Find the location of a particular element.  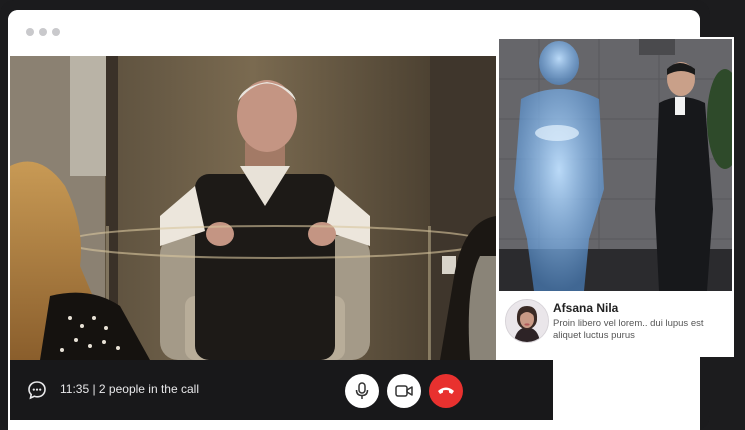

microphone-icon is located at coordinates (362, 390).